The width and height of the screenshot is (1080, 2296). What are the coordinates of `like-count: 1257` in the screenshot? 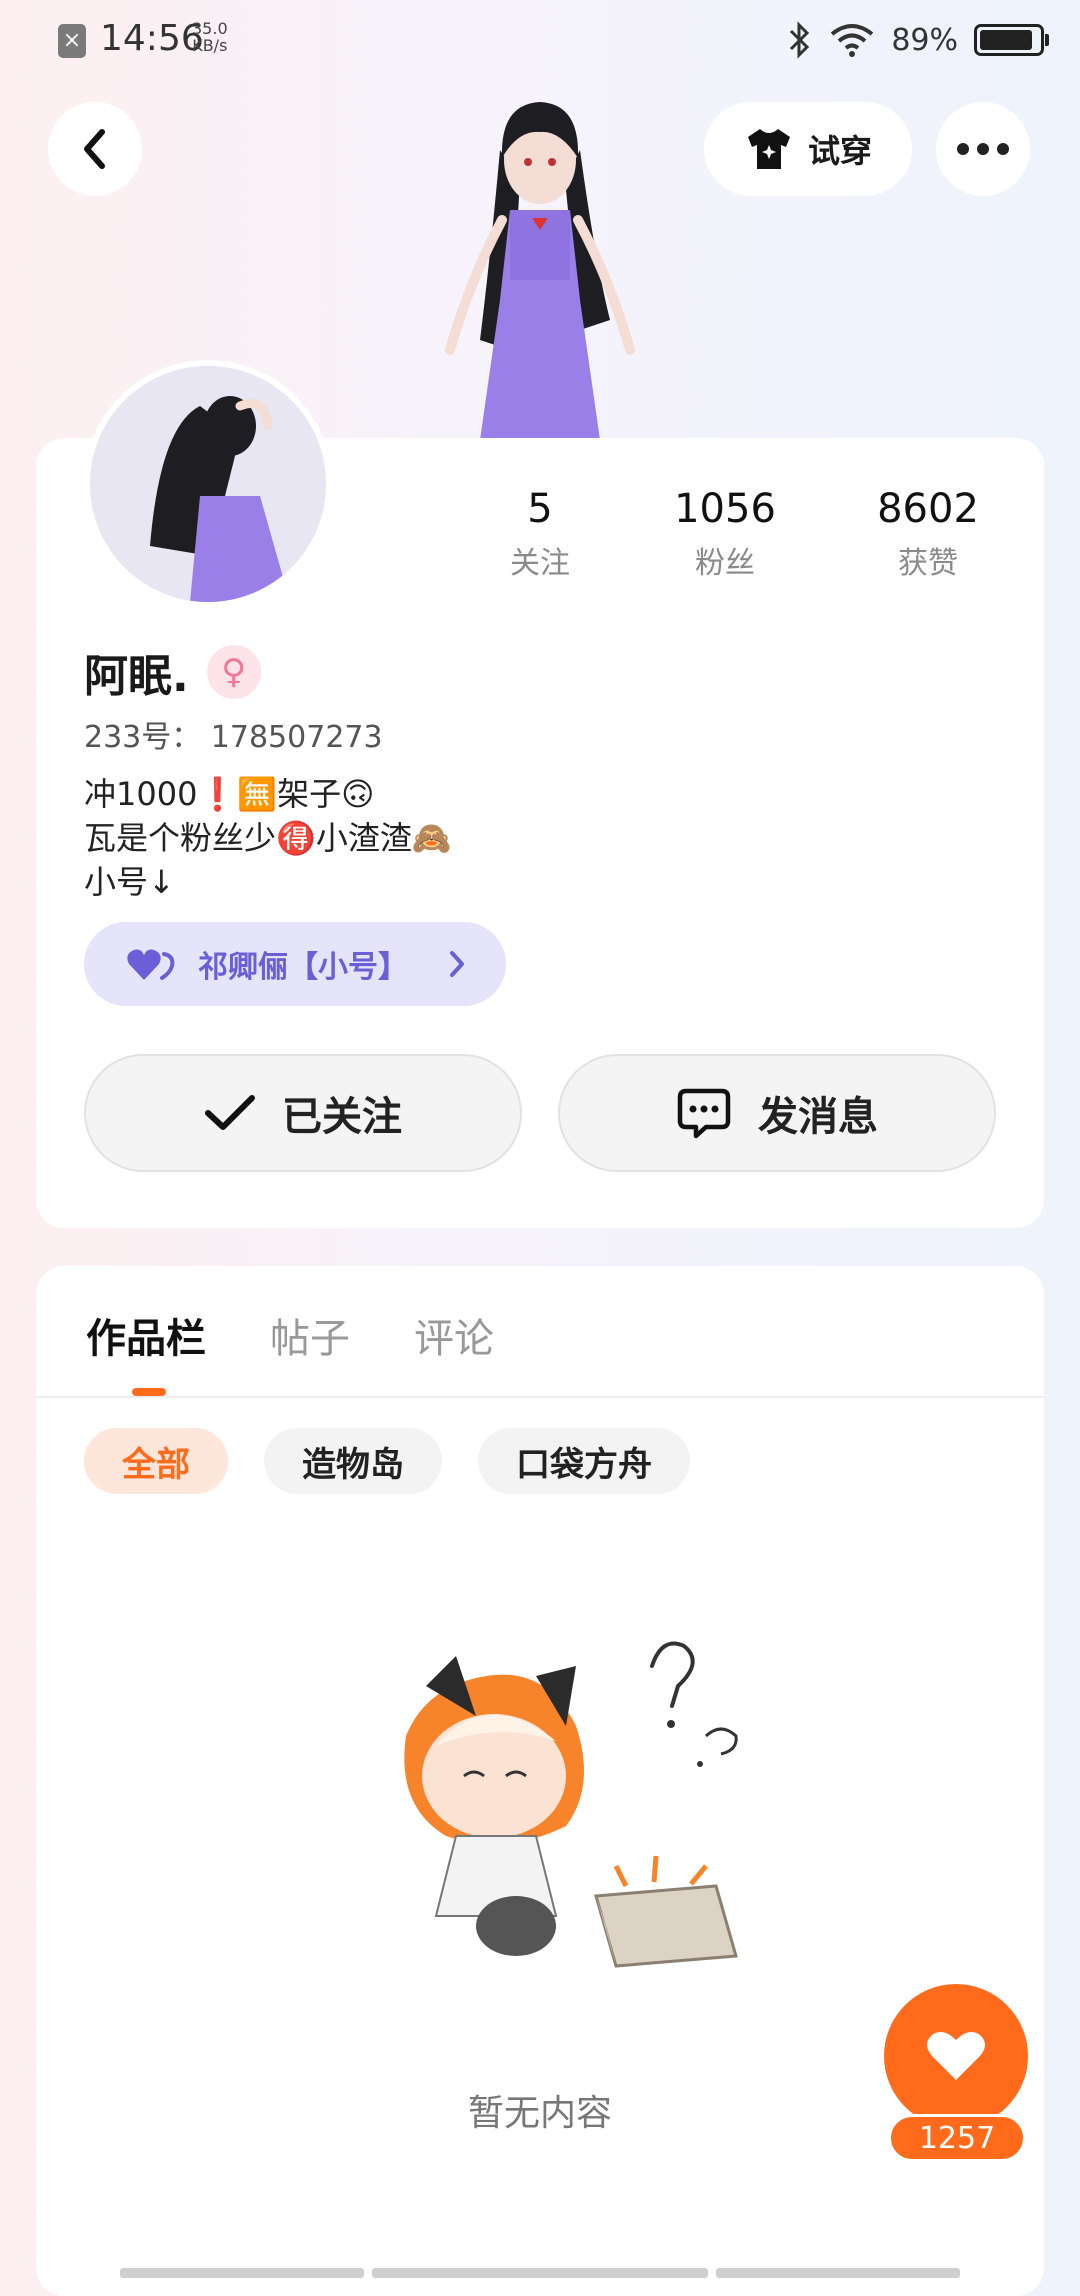 It's located at (957, 2138).